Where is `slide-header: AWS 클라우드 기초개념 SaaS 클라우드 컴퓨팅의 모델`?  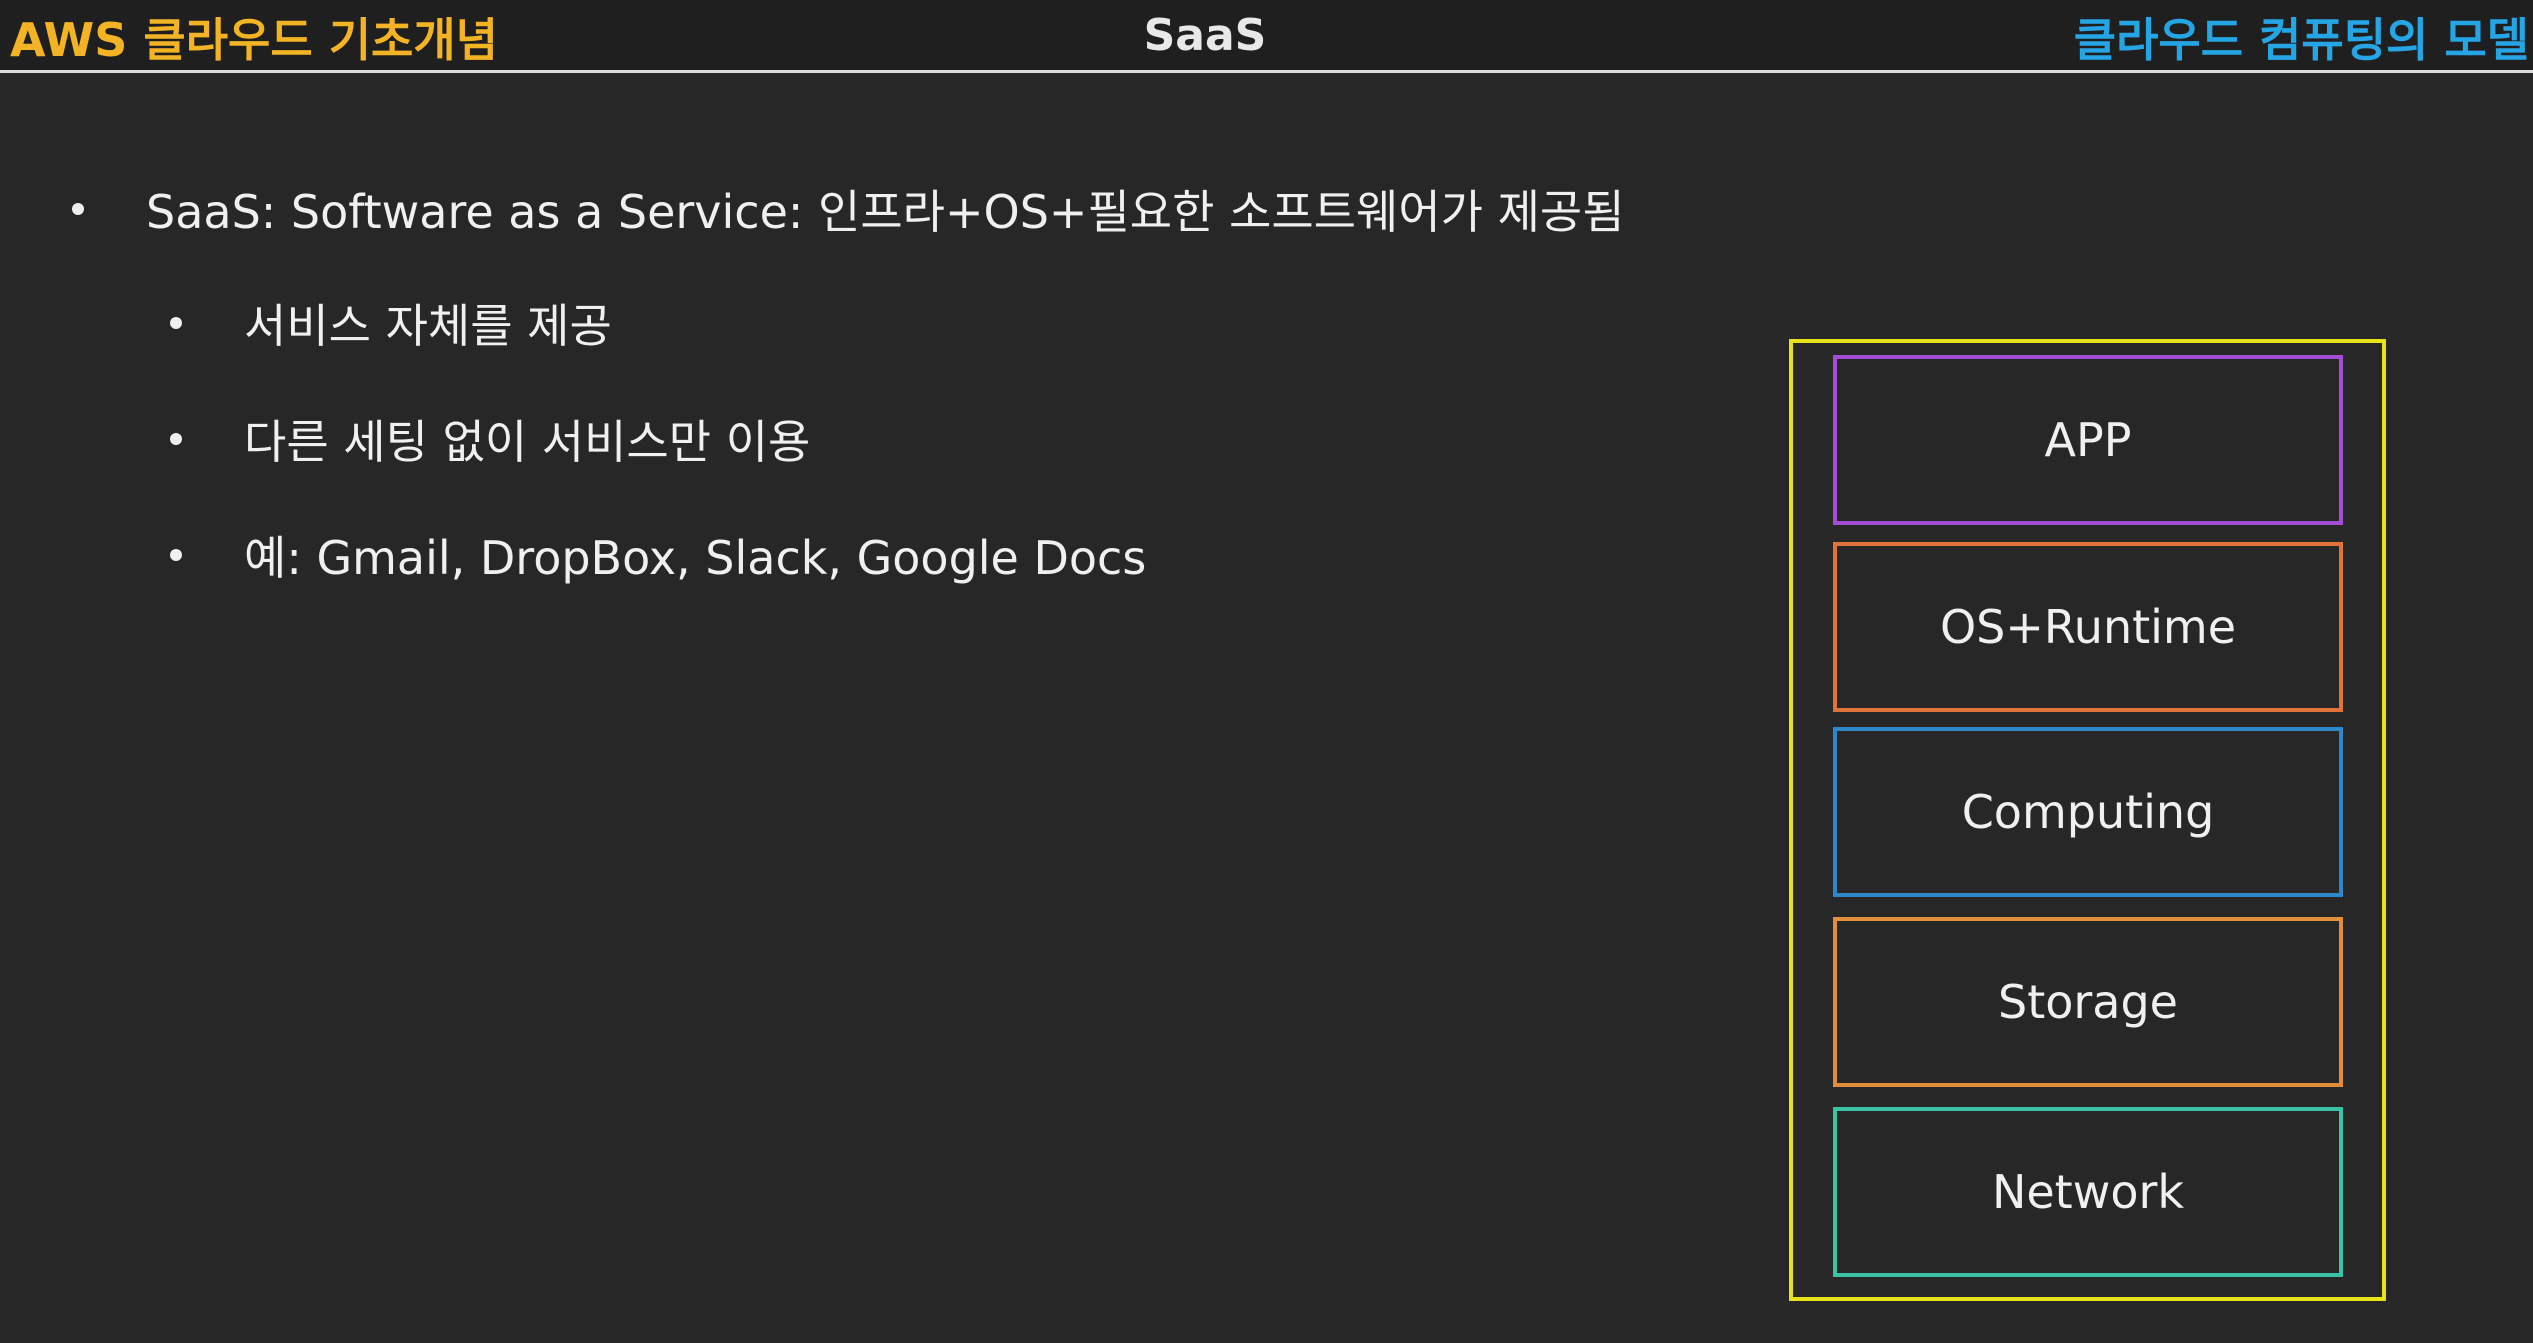
slide-header: AWS 클라우드 기초개념 SaaS 클라우드 컴퓨팅의 모델 is located at coordinates (1266, 36).